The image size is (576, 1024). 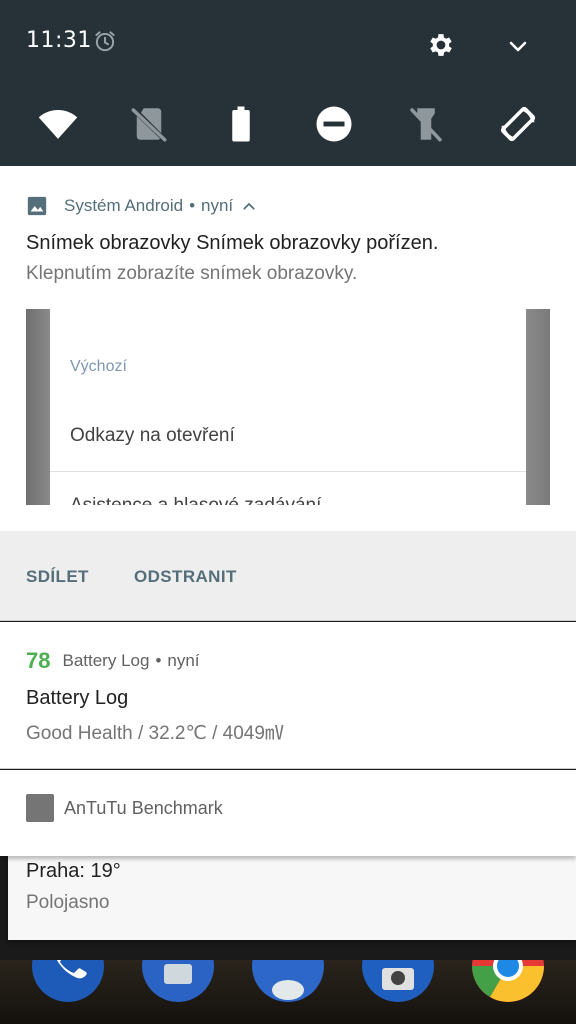 I want to click on sim-tile, so click(x=149, y=124).